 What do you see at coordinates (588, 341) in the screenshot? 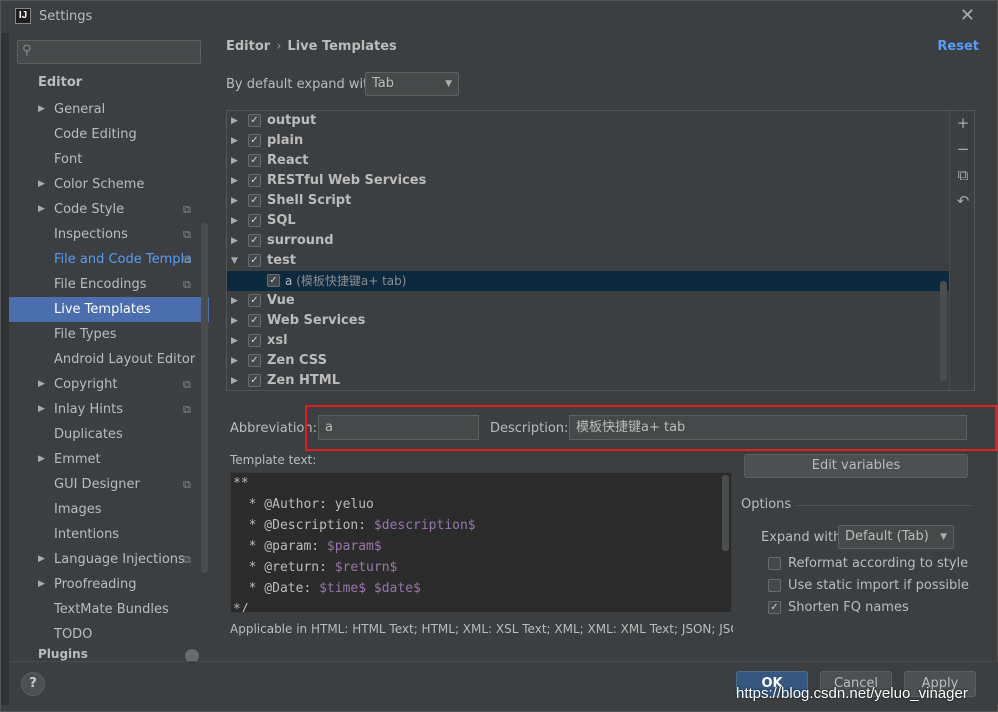
I see `template-group-xsl: ▶ ✓ xsl` at bounding box center [588, 341].